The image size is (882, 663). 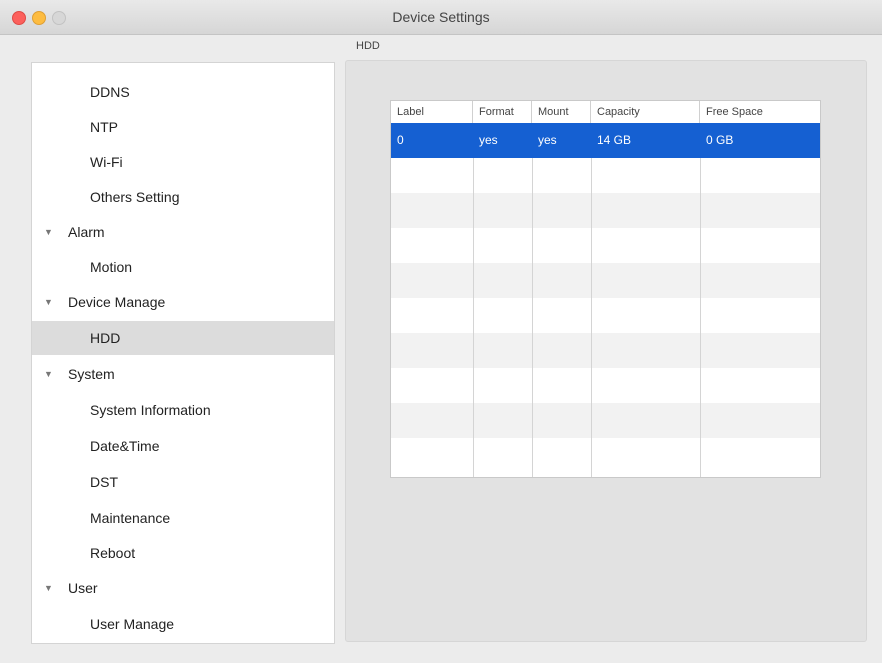 I want to click on tree-group-label: System, so click(x=91, y=374).